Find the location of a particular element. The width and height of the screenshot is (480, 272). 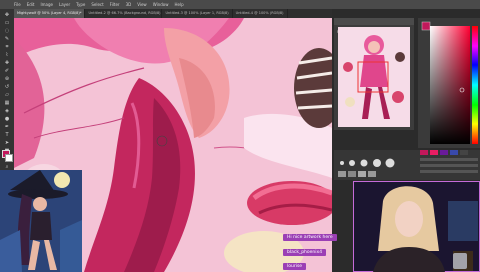

color-swatches is located at coordinates (7, 156).